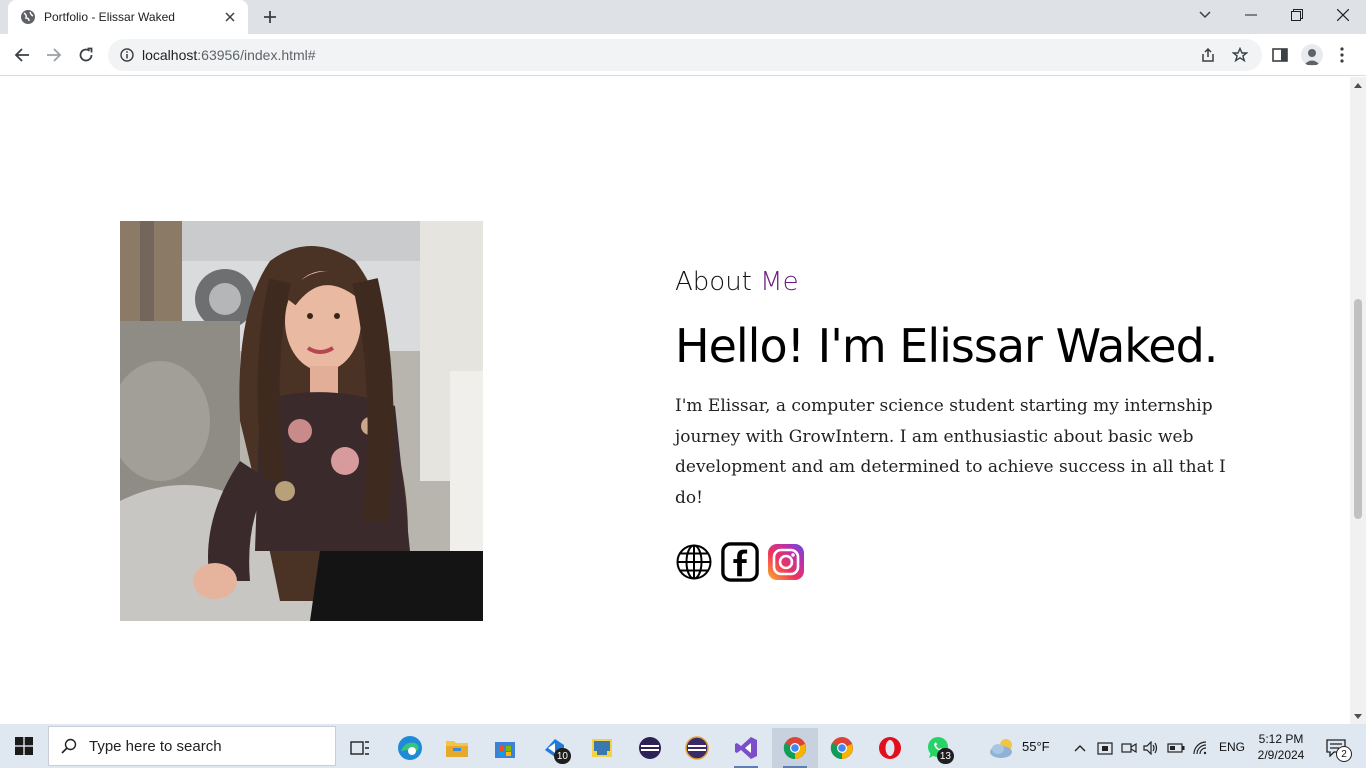  What do you see at coordinates (1232, 747) in the screenshot?
I see `input-language: ENG` at bounding box center [1232, 747].